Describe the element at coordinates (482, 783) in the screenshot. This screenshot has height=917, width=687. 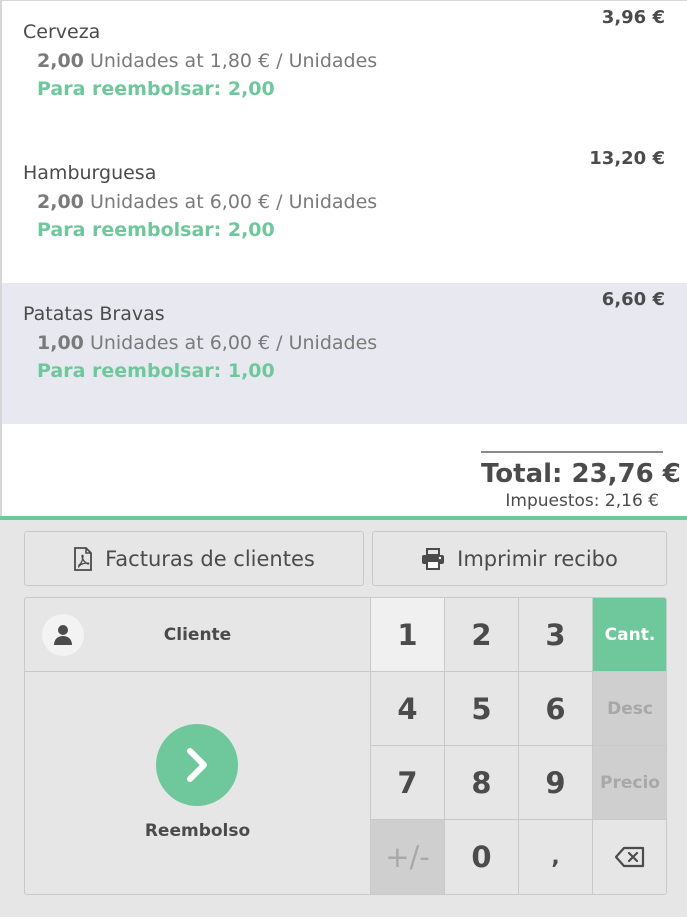
I see `numpad-key-8: 8` at that location.